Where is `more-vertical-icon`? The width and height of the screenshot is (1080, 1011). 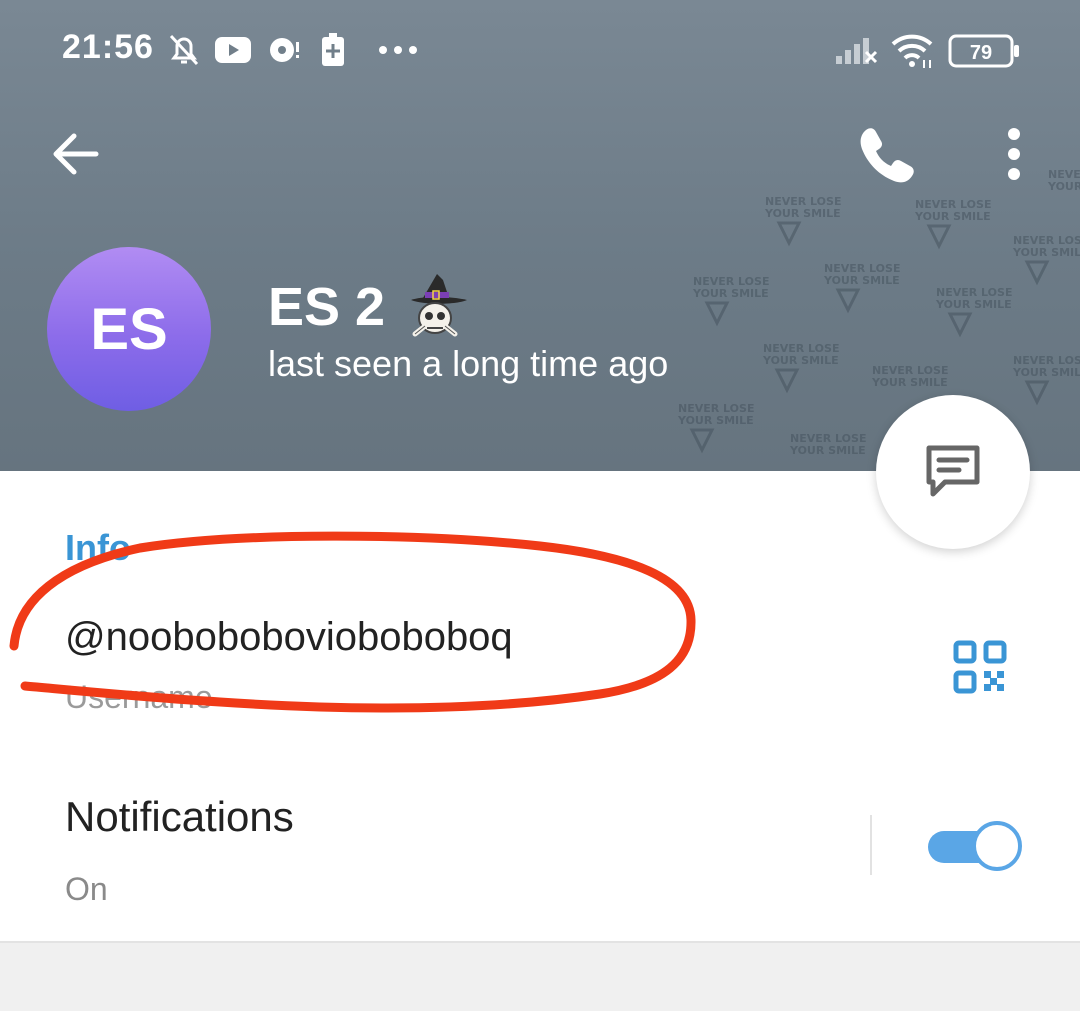
more-vertical-icon is located at coordinates (1014, 154).